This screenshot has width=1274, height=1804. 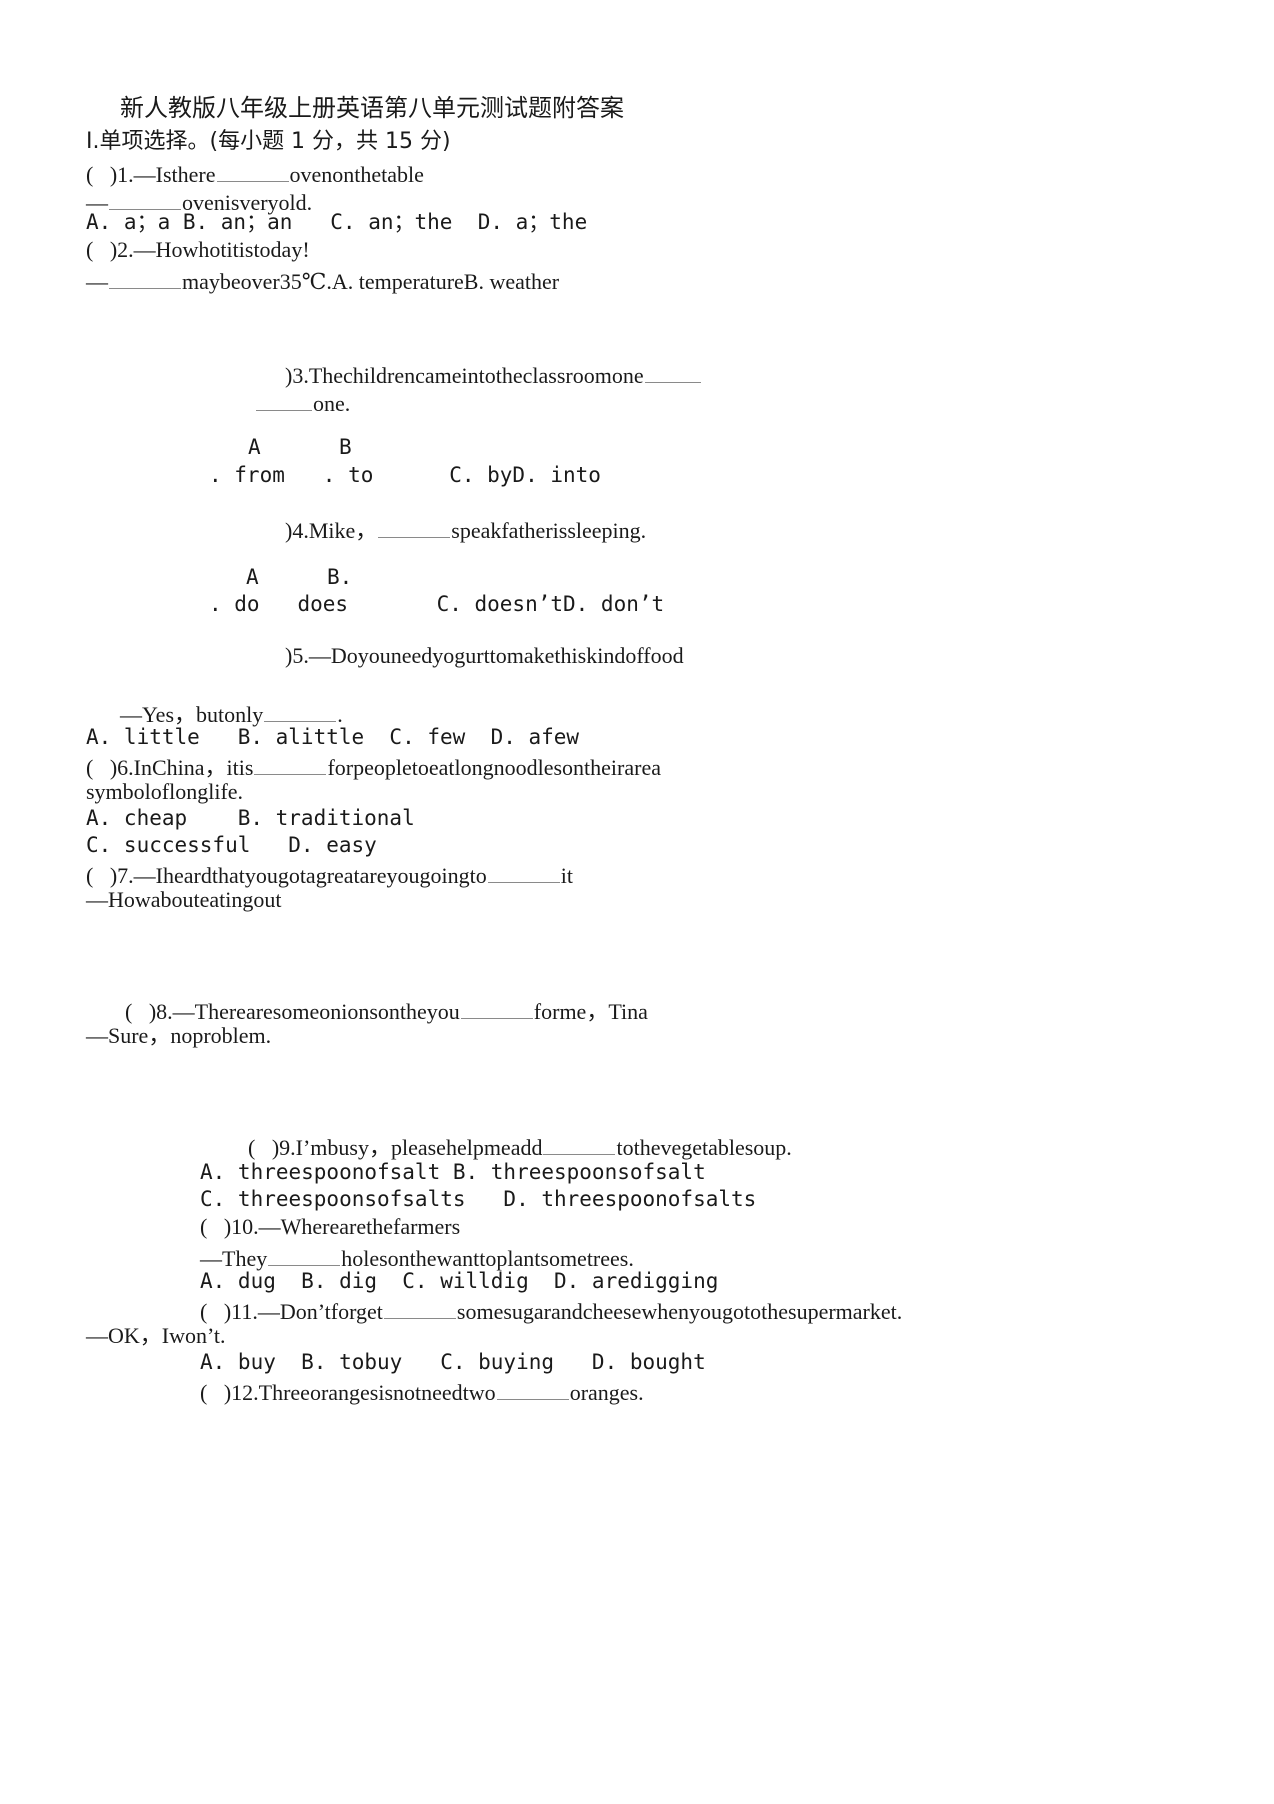 I want to click on q9-stem-text: ( )9.I’mbusy，pleasehelpmeadd, so click(x=395, y=1147).